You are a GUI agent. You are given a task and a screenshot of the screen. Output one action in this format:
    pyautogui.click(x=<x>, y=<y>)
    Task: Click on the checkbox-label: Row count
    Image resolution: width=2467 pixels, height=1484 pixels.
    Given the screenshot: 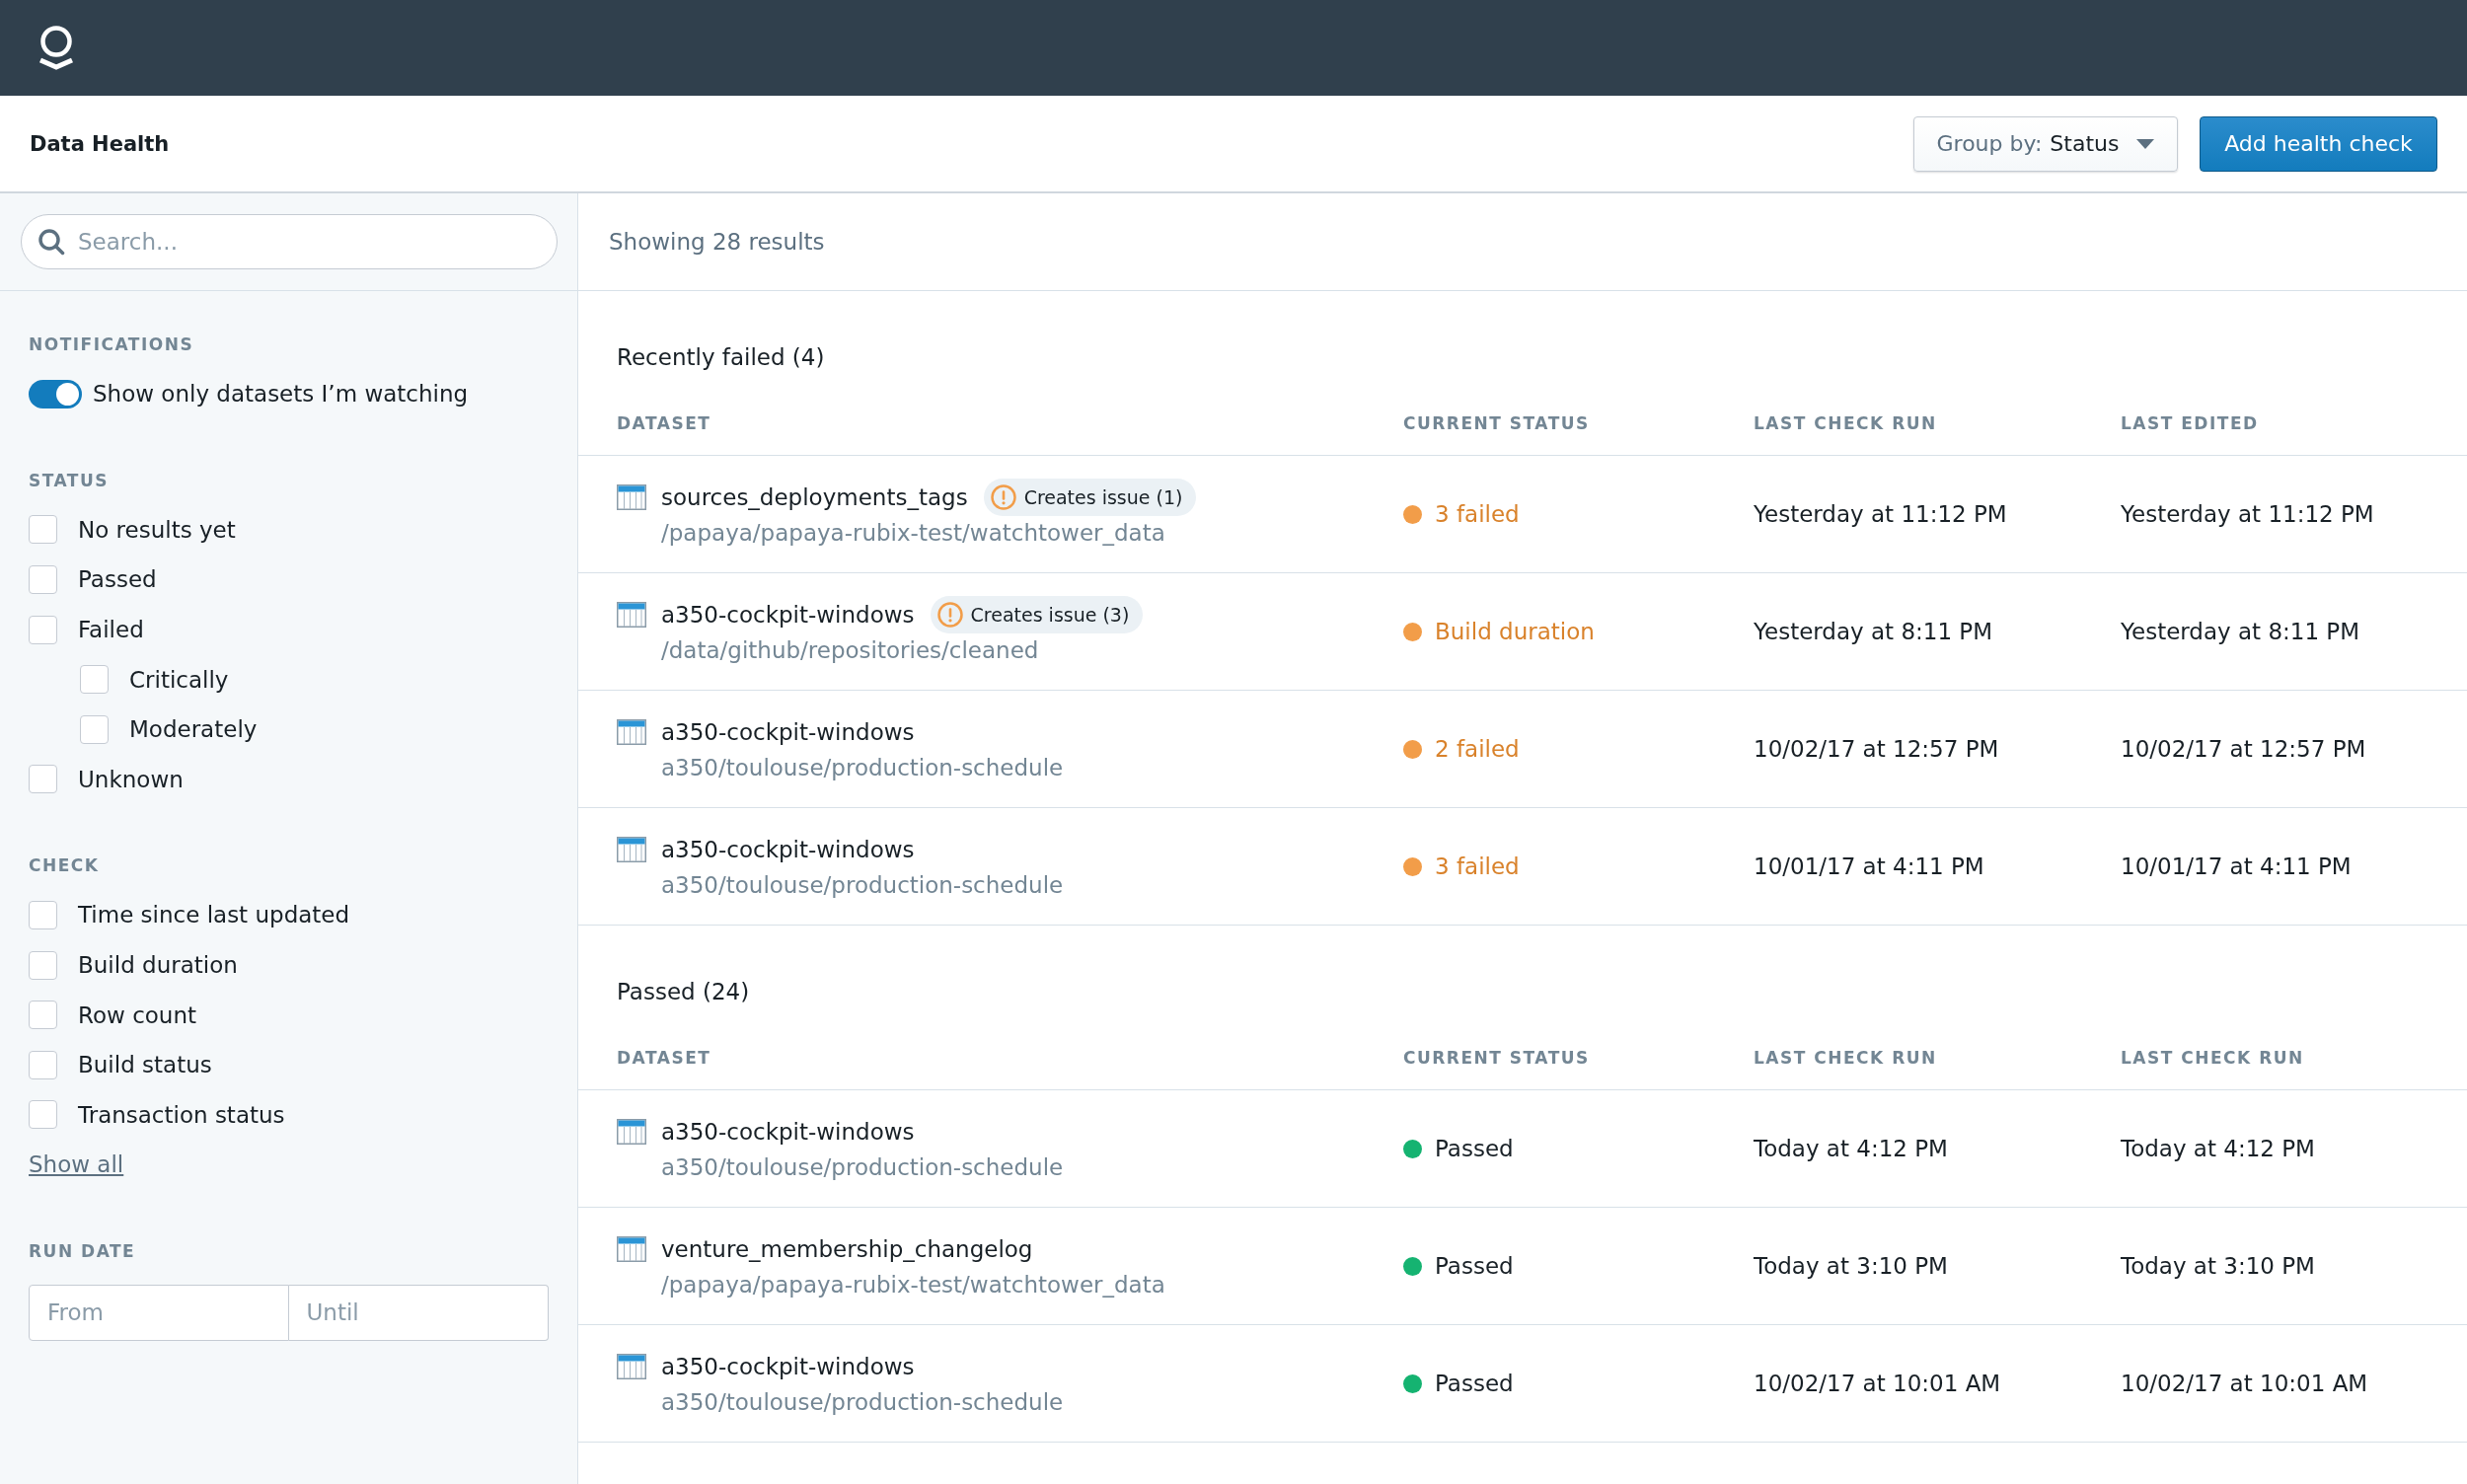 What is the action you would take?
    pyautogui.click(x=137, y=1015)
    